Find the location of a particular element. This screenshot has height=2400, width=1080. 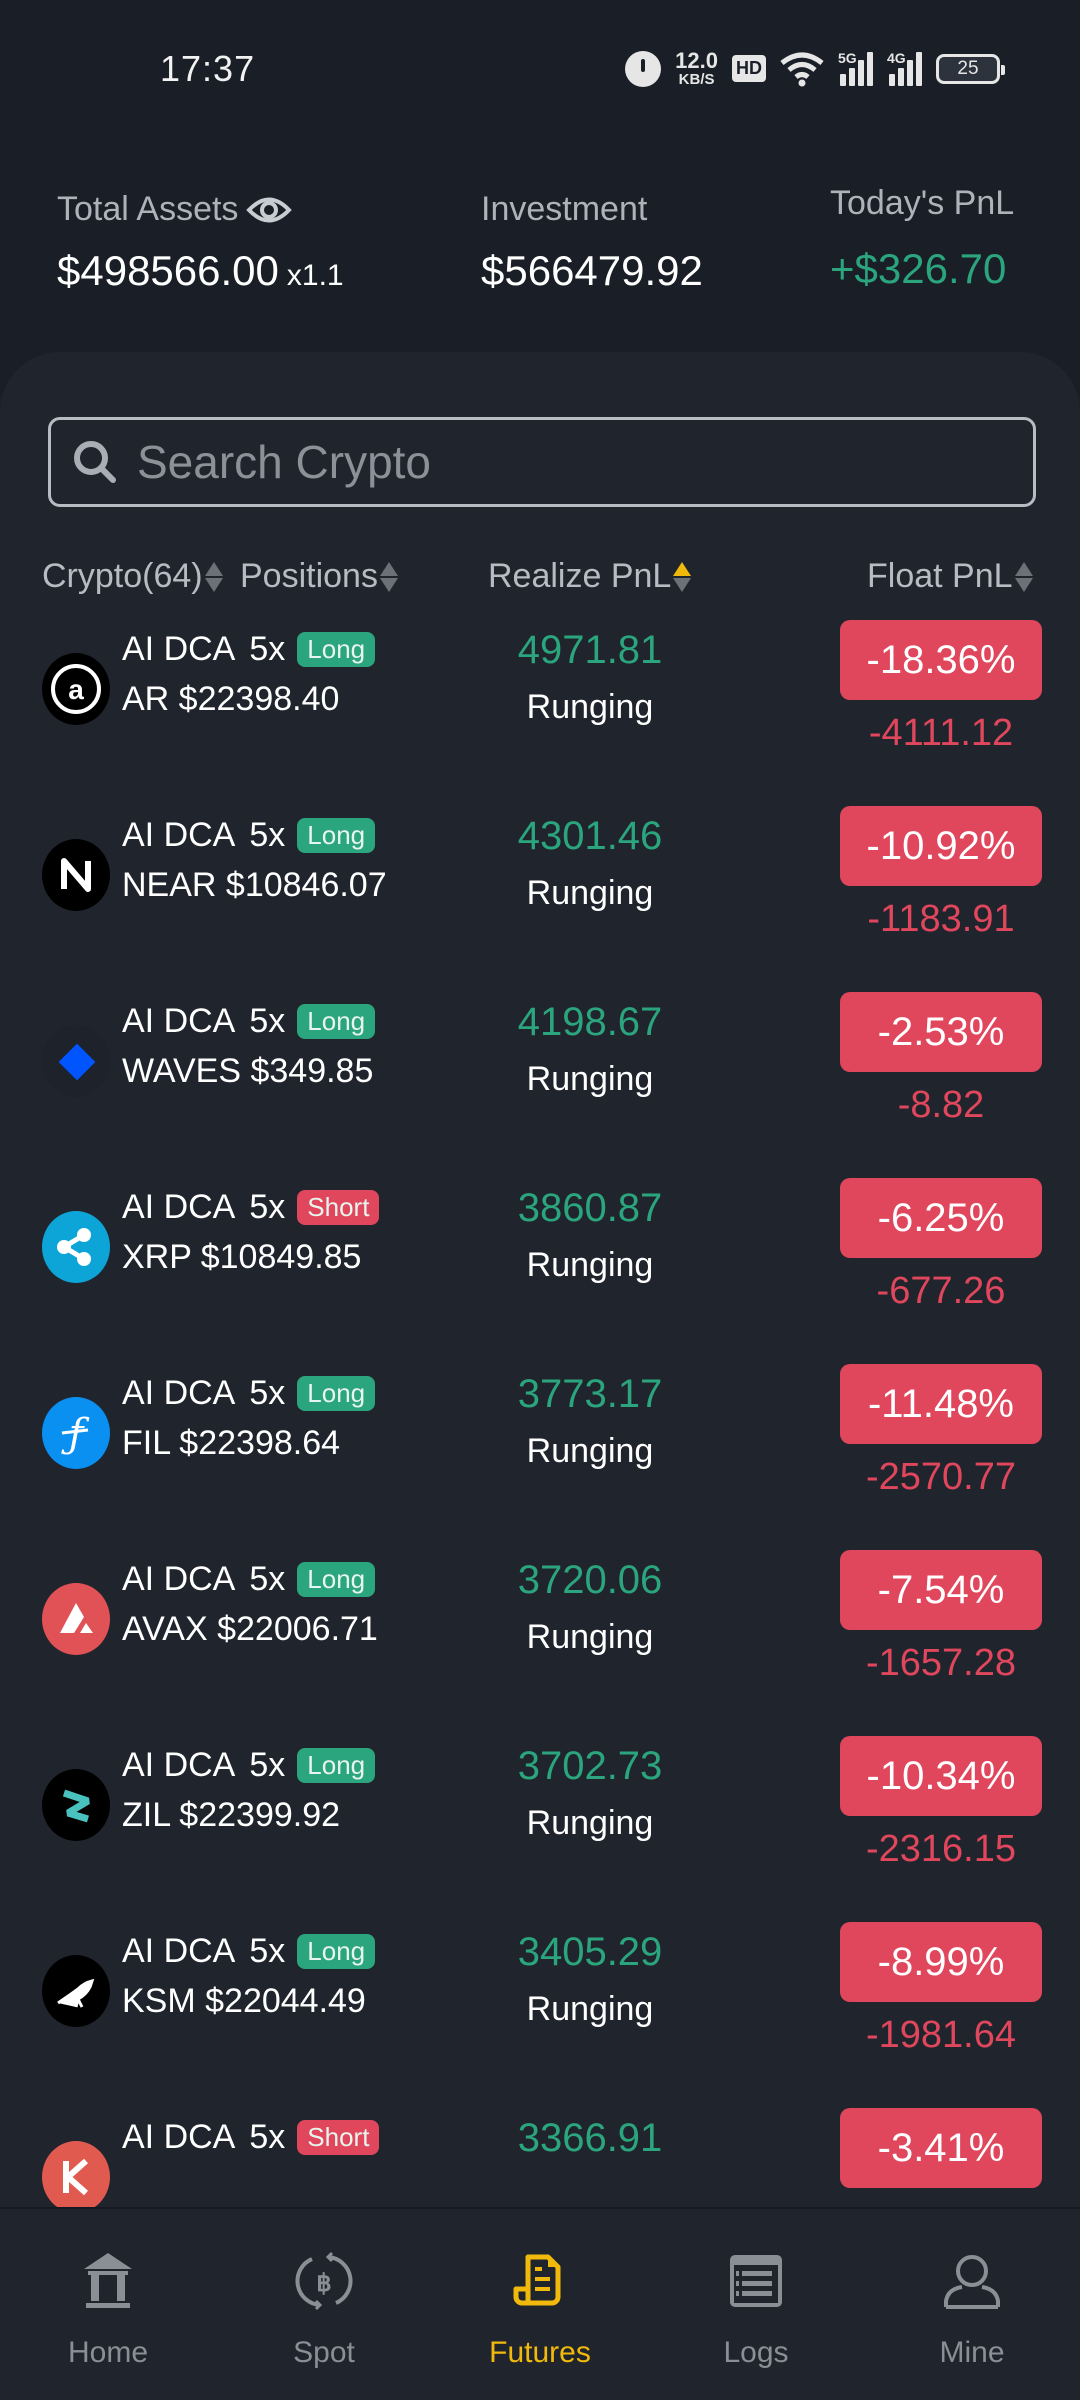

total-assets: Total Assets $498566.00 x1.1 is located at coordinates (200, 242).